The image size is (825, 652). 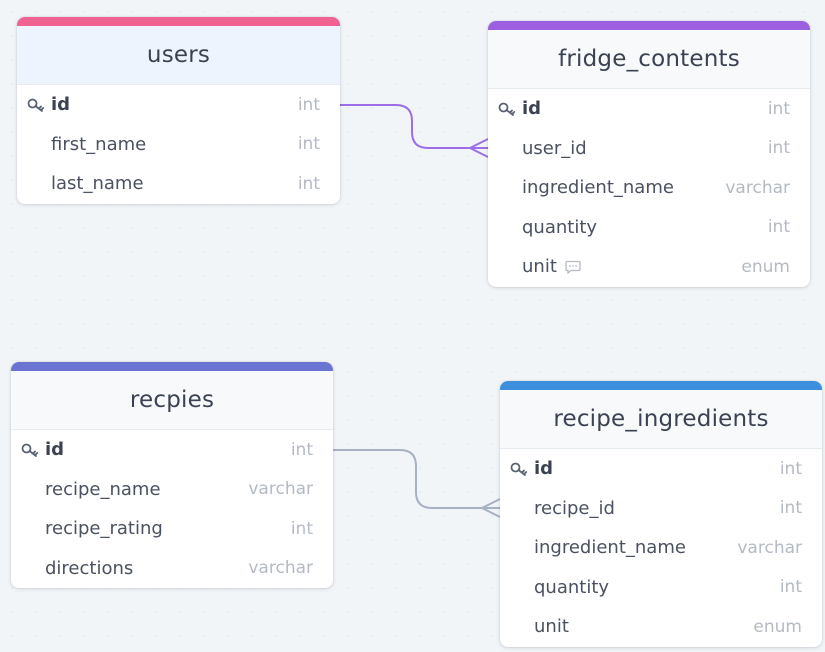 What do you see at coordinates (554, 148) in the screenshot?
I see `field-name: user_id` at bounding box center [554, 148].